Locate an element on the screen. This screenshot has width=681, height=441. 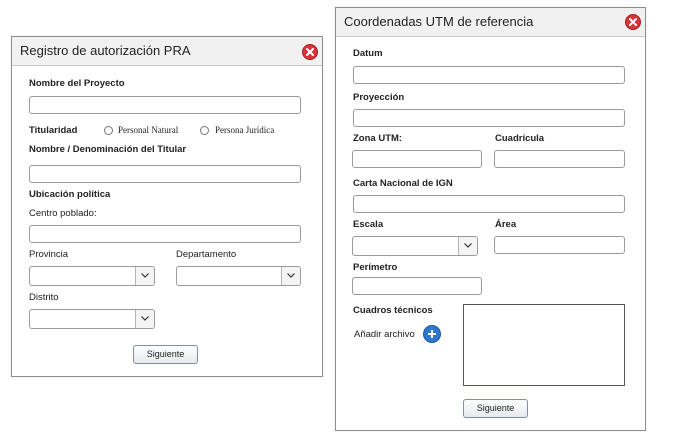
radio-persona-juridica-label: Persona Jurídica is located at coordinates (245, 130).